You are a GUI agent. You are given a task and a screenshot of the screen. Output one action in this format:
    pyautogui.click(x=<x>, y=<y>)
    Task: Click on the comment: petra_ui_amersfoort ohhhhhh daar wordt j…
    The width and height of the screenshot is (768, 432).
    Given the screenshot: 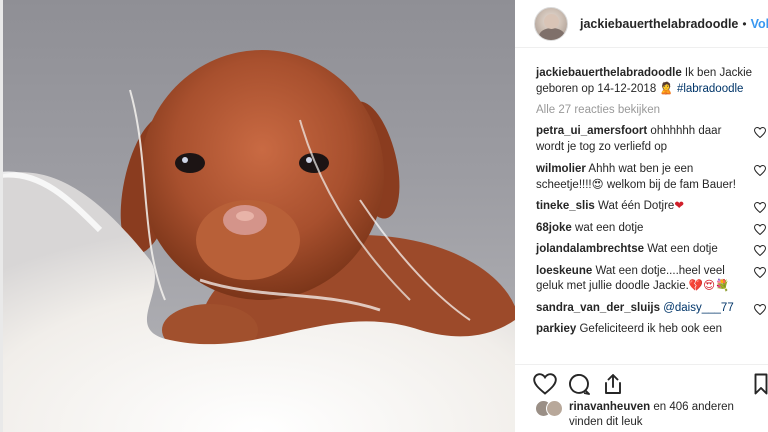 What is the action you would take?
    pyautogui.click(x=652, y=139)
    